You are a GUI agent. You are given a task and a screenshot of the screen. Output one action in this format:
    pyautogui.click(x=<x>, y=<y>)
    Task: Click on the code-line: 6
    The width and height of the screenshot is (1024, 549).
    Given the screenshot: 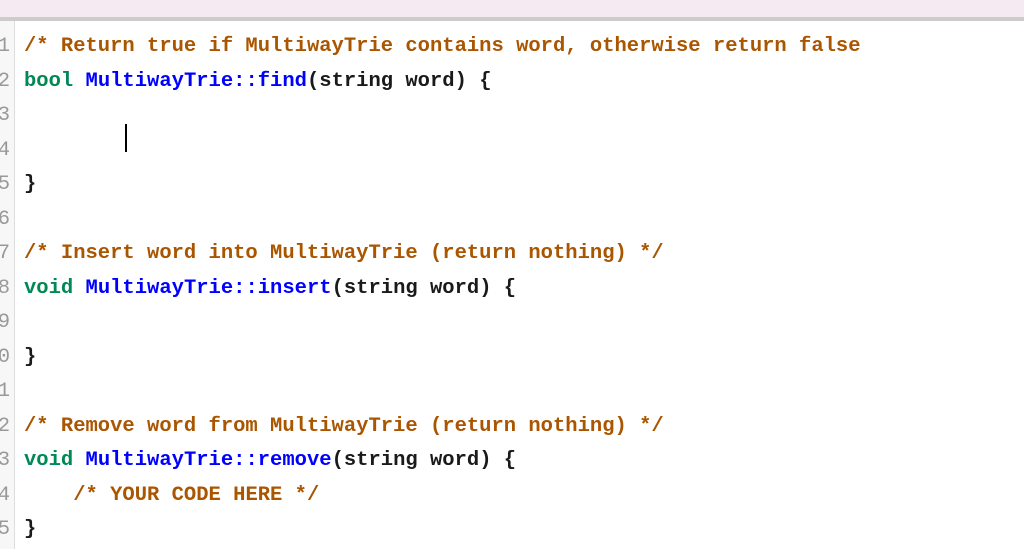 What is the action you would take?
    pyautogui.click(x=512, y=220)
    